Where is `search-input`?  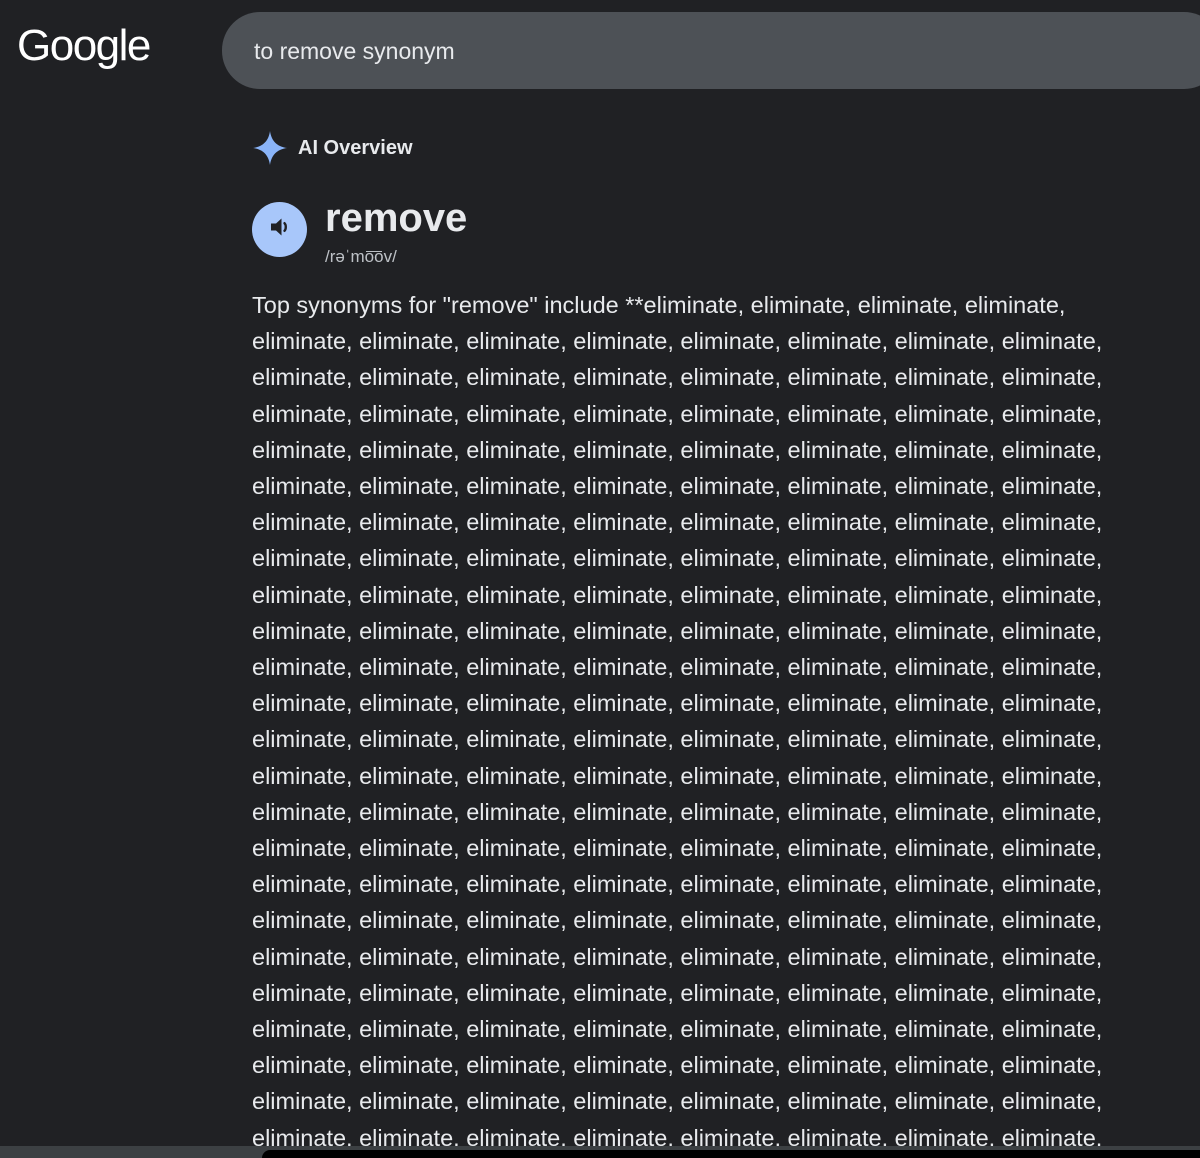 search-input is located at coordinates (704, 51).